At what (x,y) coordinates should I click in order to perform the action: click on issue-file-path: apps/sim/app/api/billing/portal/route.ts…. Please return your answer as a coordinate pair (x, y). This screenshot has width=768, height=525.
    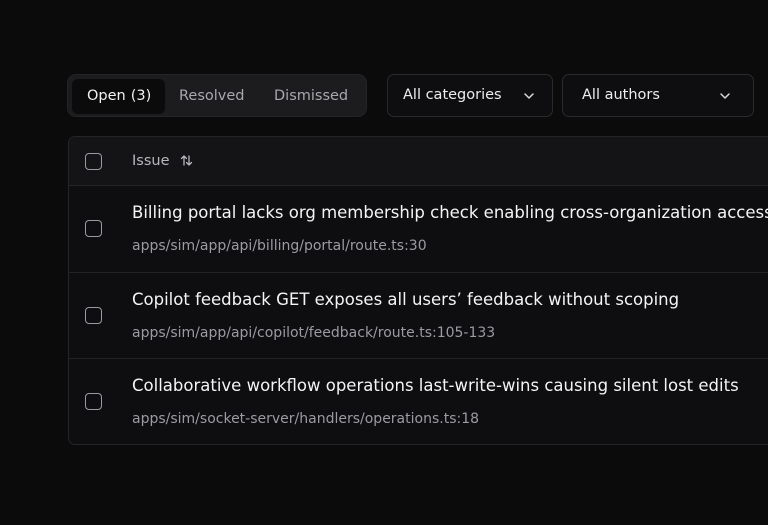
    Looking at the image, I should click on (279, 246).